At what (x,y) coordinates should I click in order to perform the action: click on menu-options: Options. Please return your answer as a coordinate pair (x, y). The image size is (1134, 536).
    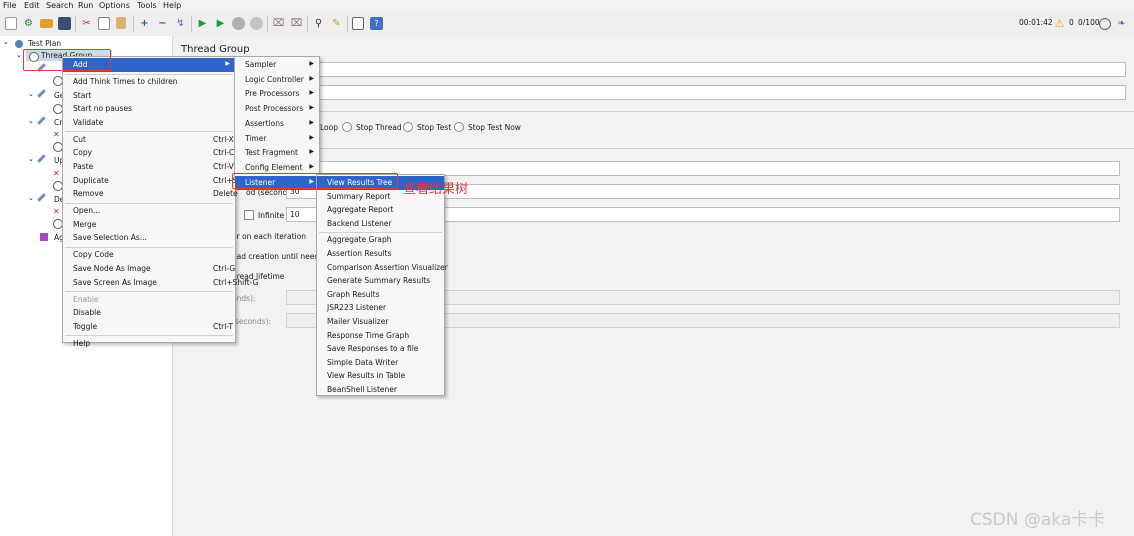
    Looking at the image, I should click on (114, 5).